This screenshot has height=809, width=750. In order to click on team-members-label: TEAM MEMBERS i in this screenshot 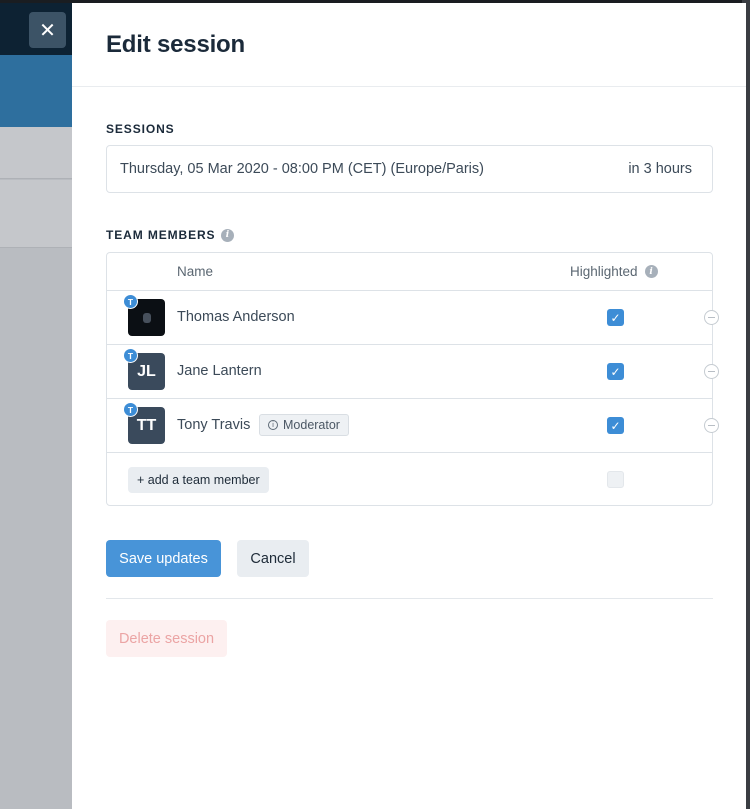, I will do `click(170, 235)`.